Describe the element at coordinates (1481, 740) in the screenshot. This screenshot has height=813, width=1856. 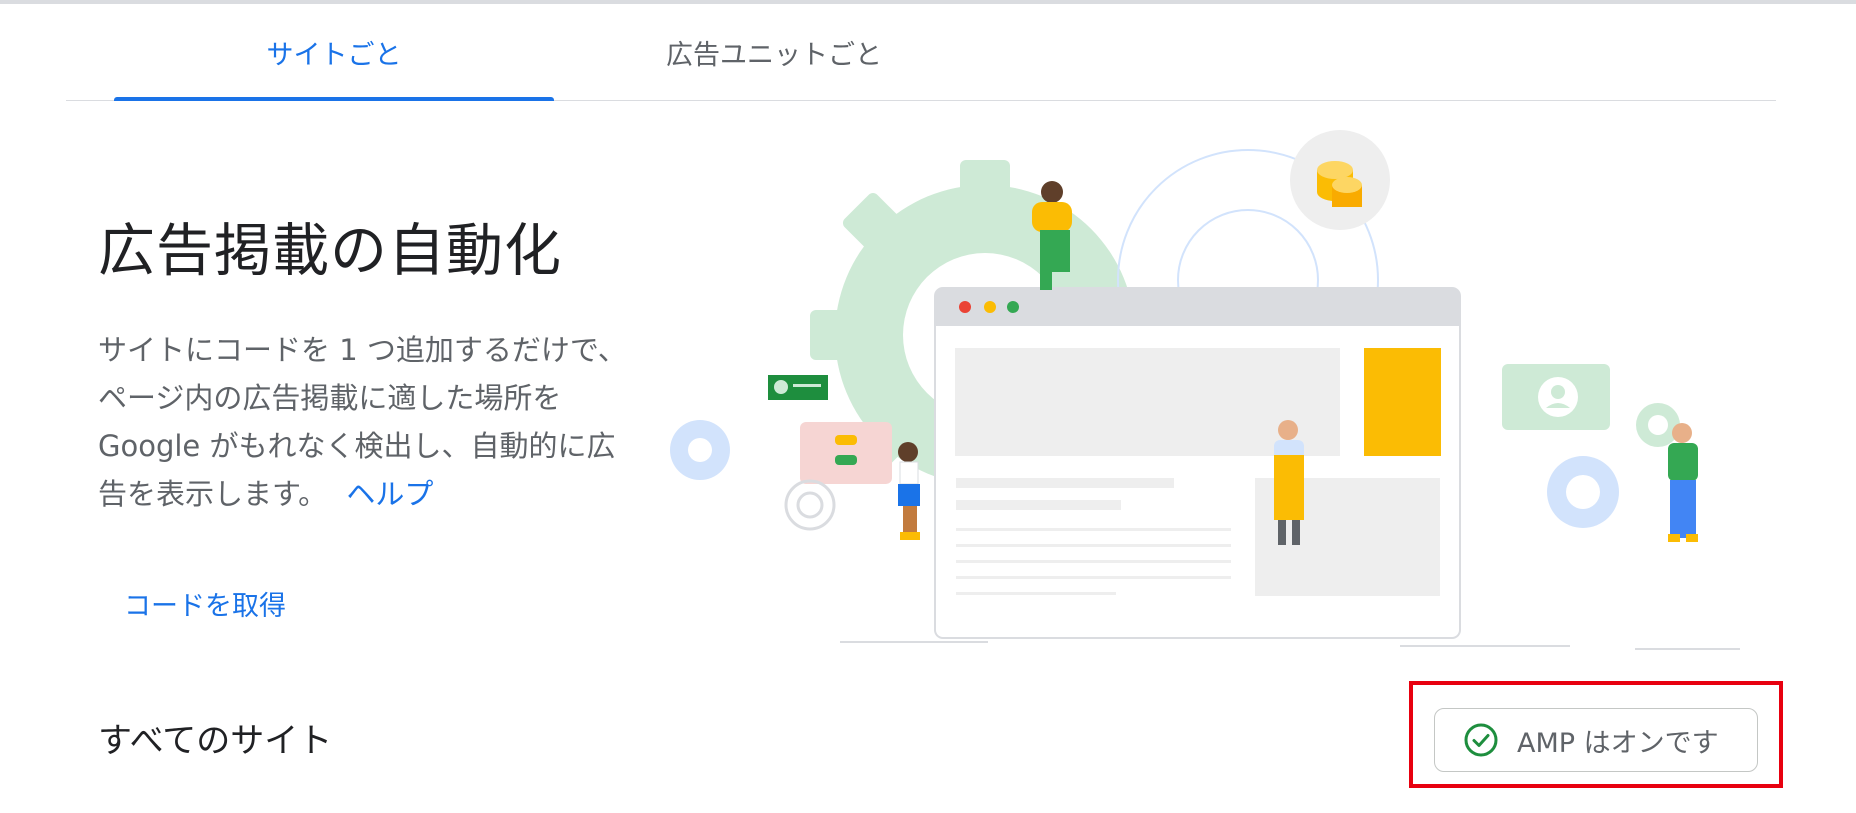
I see `check-circle-icon` at that location.